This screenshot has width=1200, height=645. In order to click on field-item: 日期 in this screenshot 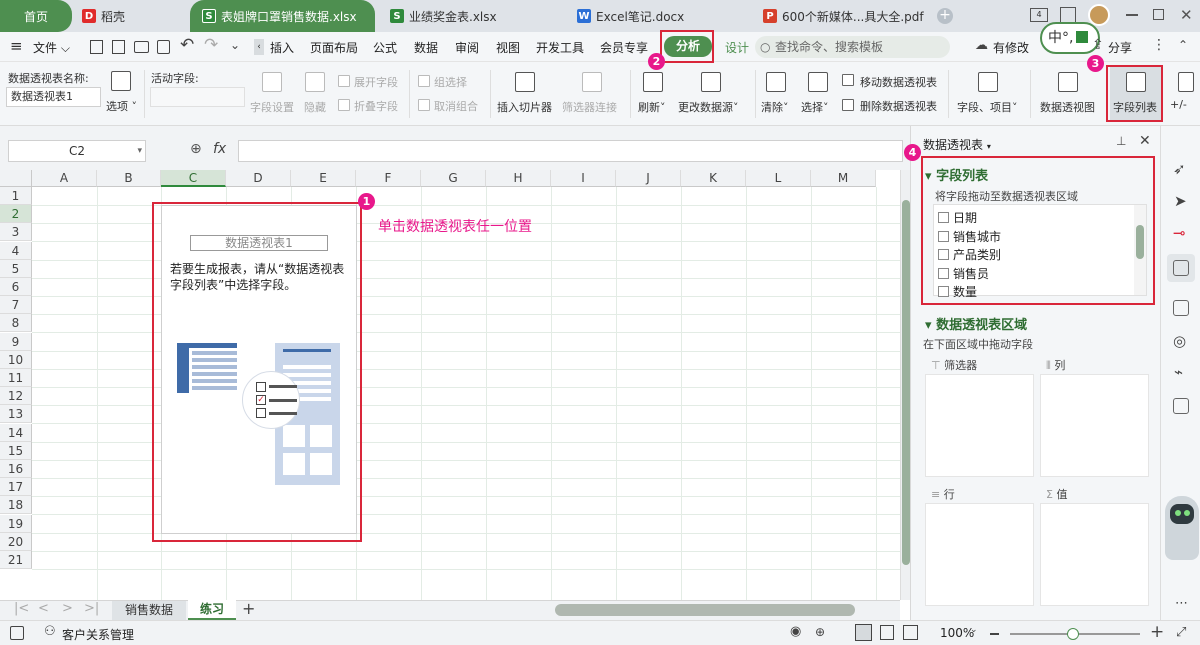, I will do `click(957, 217)`.